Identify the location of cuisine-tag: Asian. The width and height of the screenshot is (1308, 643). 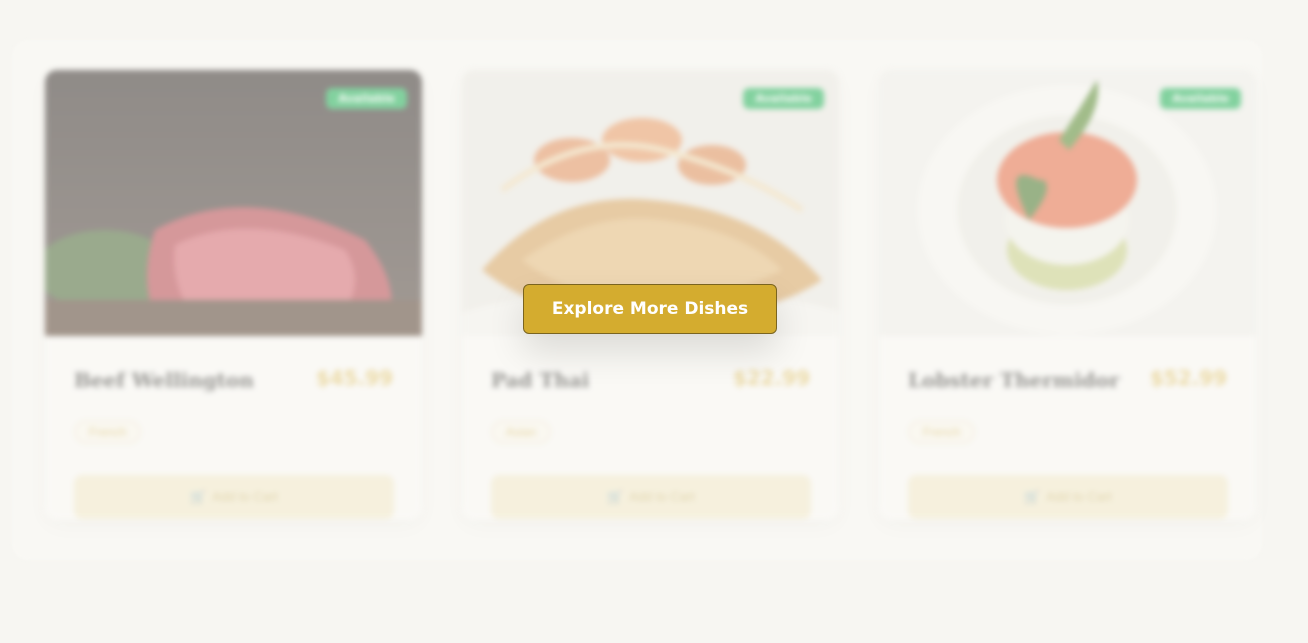
(521, 432).